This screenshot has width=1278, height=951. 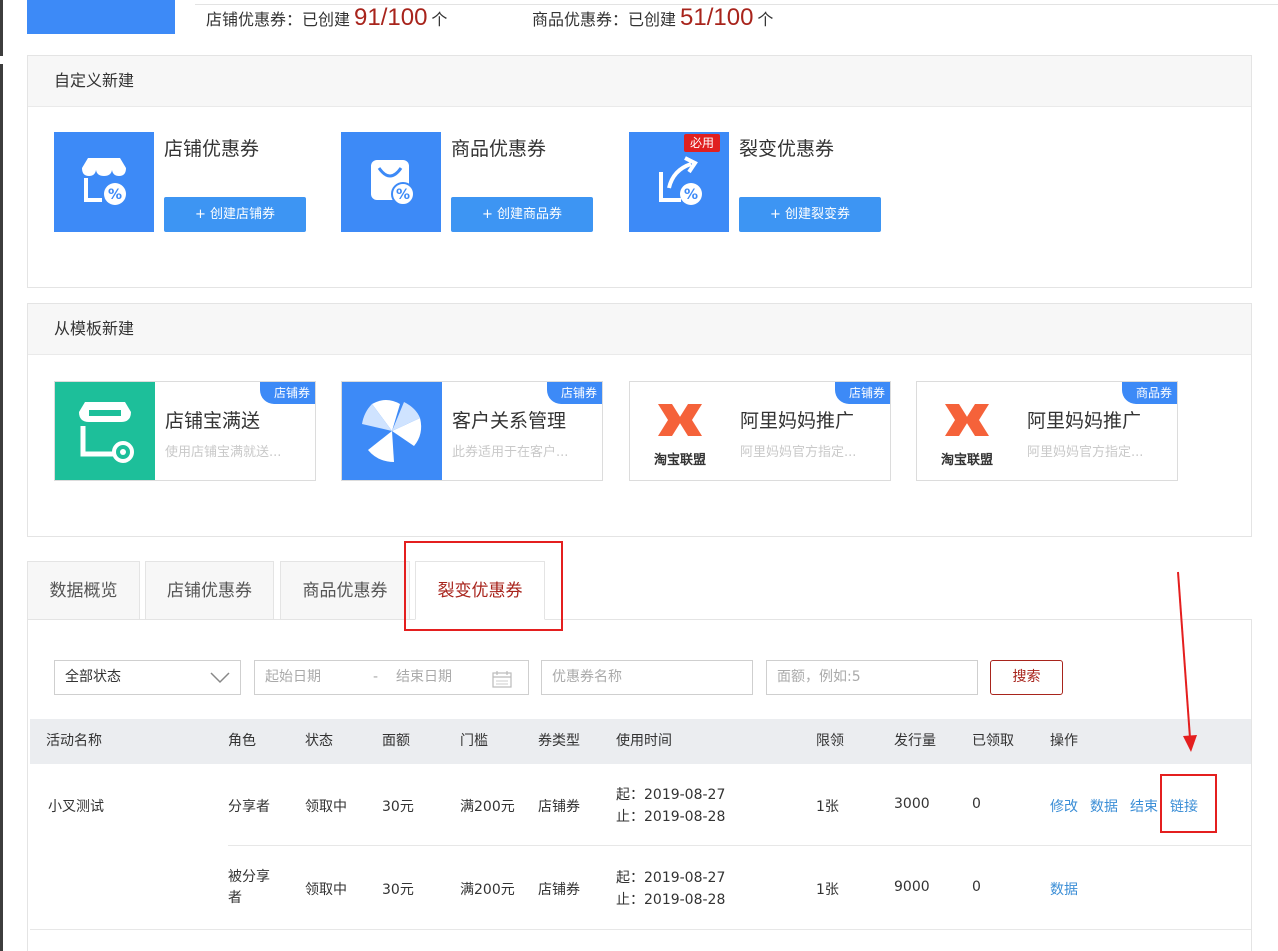 What do you see at coordinates (1149, 393) in the screenshot?
I see `template-tag: 商品券` at bounding box center [1149, 393].